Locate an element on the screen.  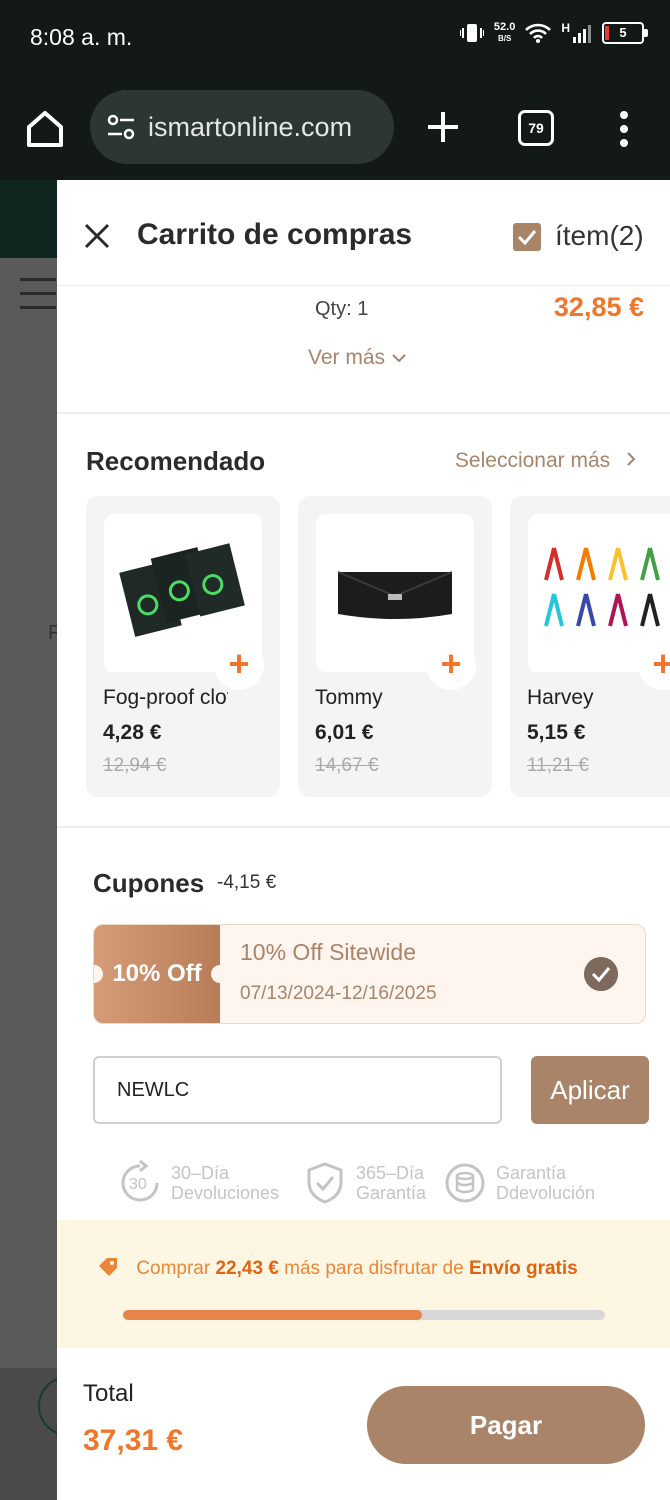
product-old-price: 11,21 € is located at coordinates (558, 765).